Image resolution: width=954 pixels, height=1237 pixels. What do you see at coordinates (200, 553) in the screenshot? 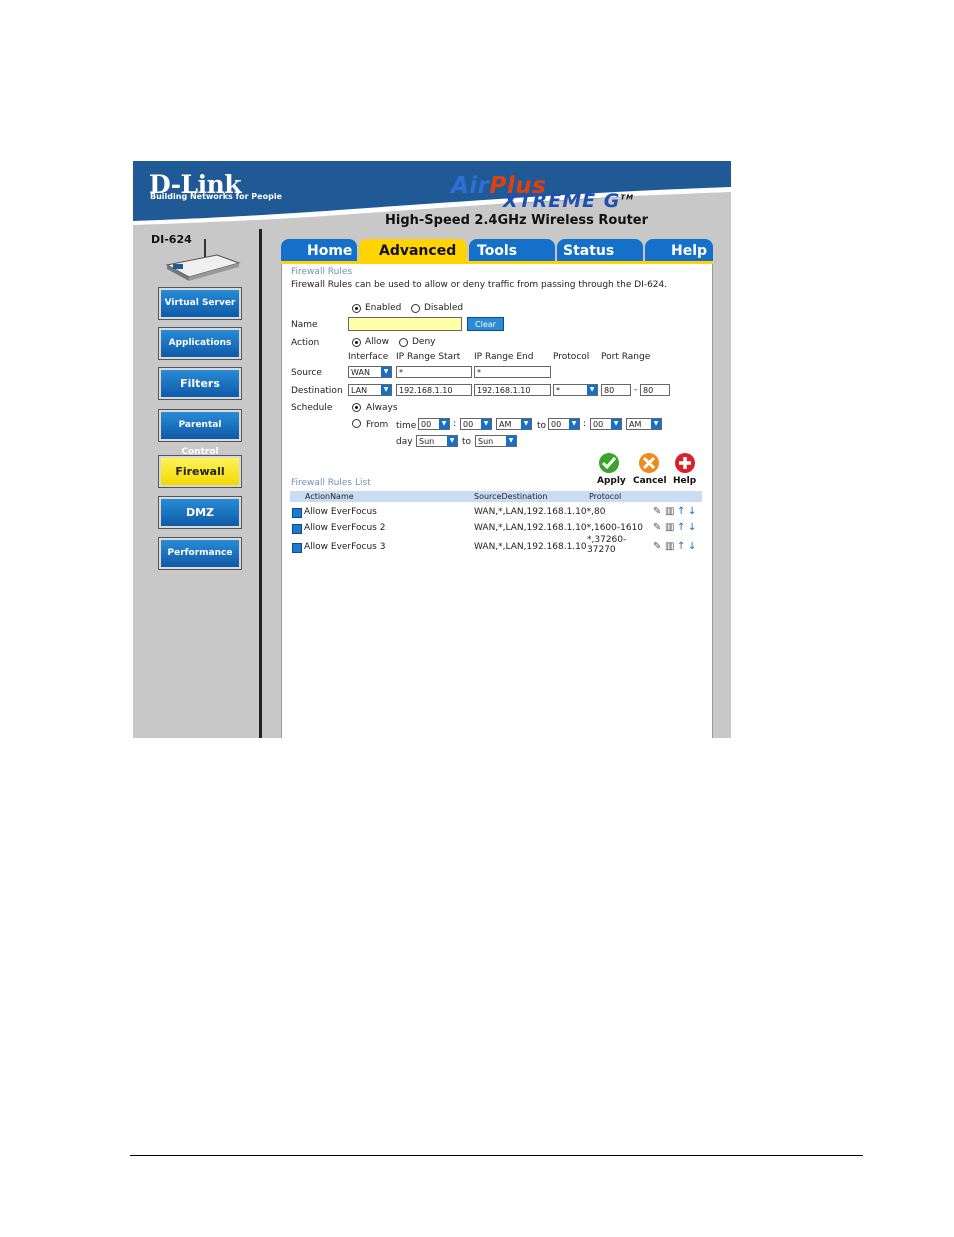
I see `sidebar-item-performance: Performance` at bounding box center [200, 553].